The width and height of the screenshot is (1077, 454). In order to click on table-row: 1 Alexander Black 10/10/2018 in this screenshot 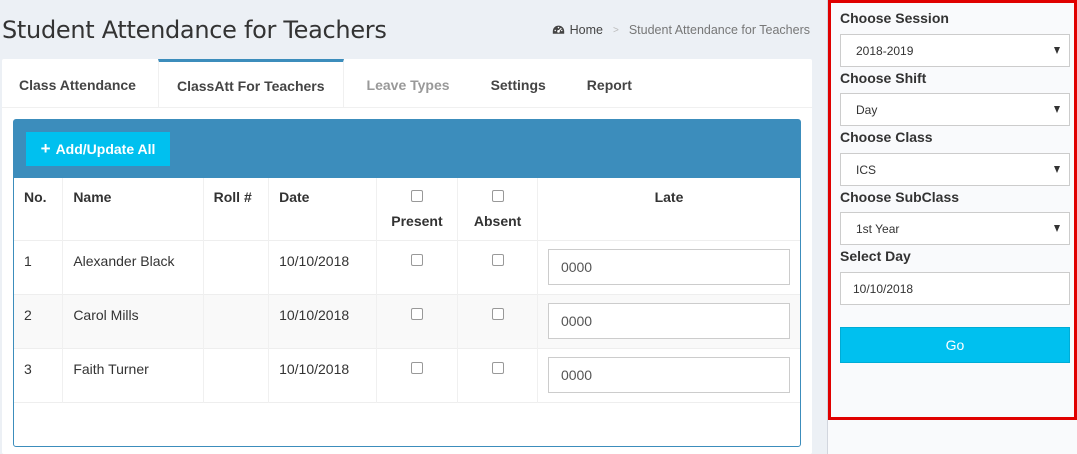, I will do `click(407, 267)`.